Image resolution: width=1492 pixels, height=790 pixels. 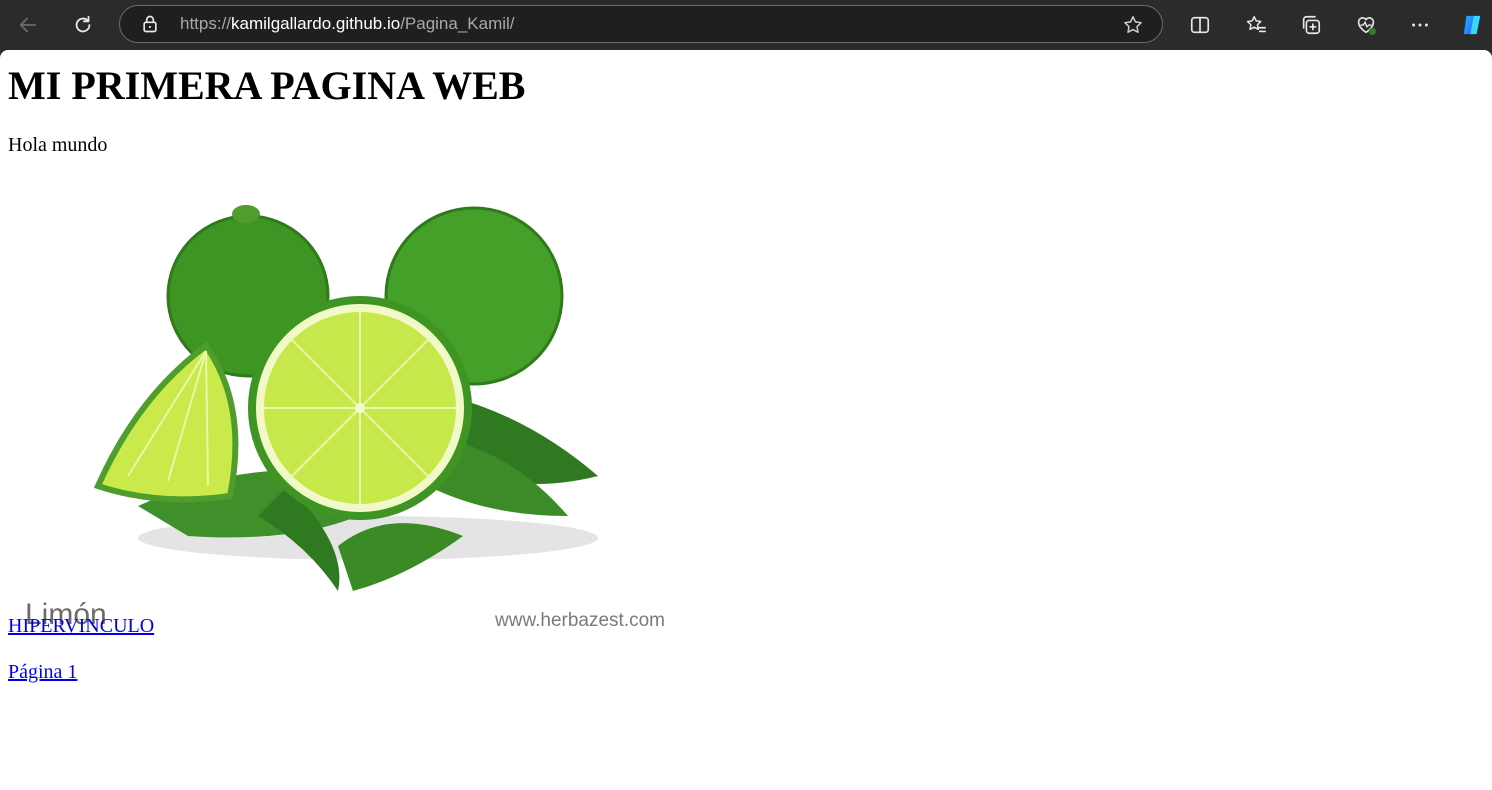 I want to click on favorite-star-icon, so click(x=1133, y=25).